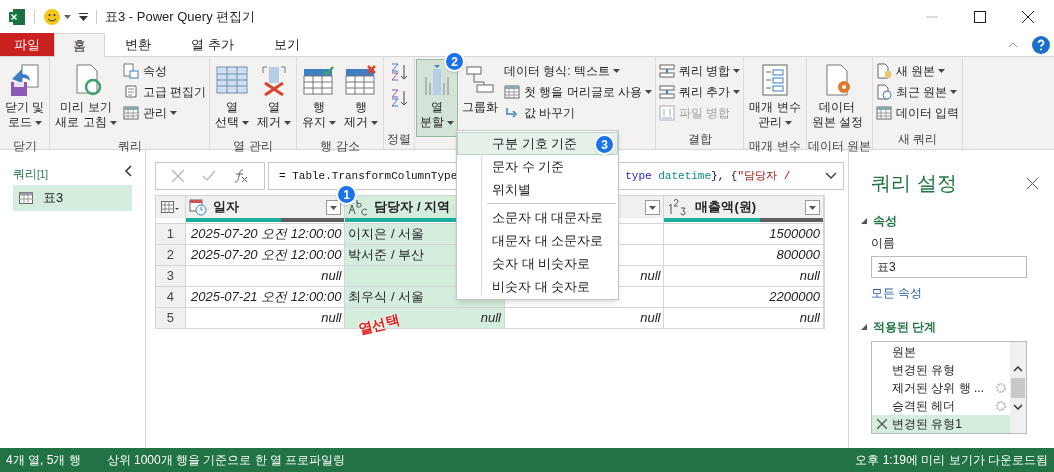 This screenshot has width=1054, height=472. Describe the element at coordinates (941, 424) in the screenshot. I see `applied-step: 변경된 유형1` at that location.